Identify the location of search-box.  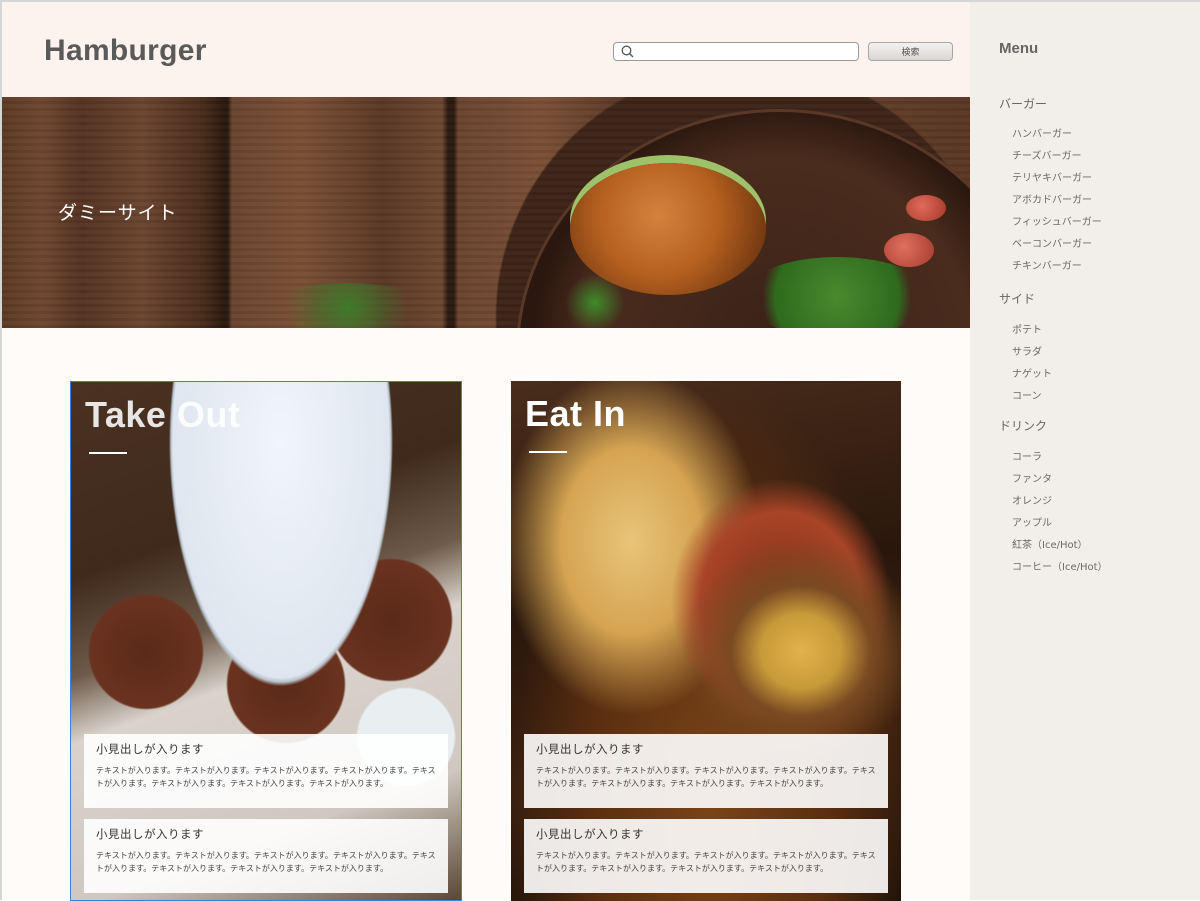
(736, 51).